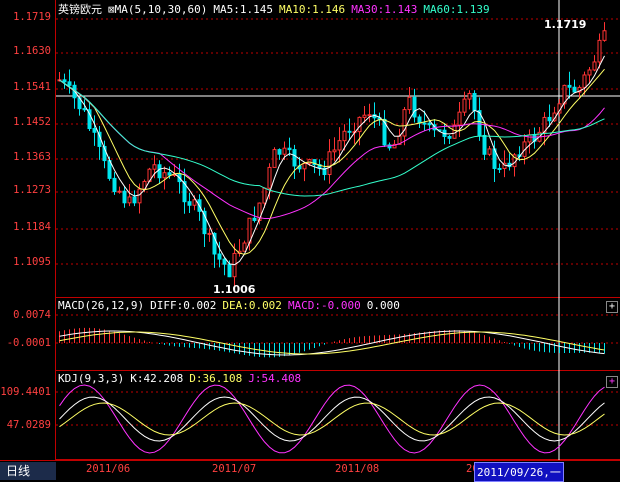 The image size is (620, 482). What do you see at coordinates (324, 305) in the screenshot?
I see `macd-macd: MACD:-0.000` at bounding box center [324, 305].